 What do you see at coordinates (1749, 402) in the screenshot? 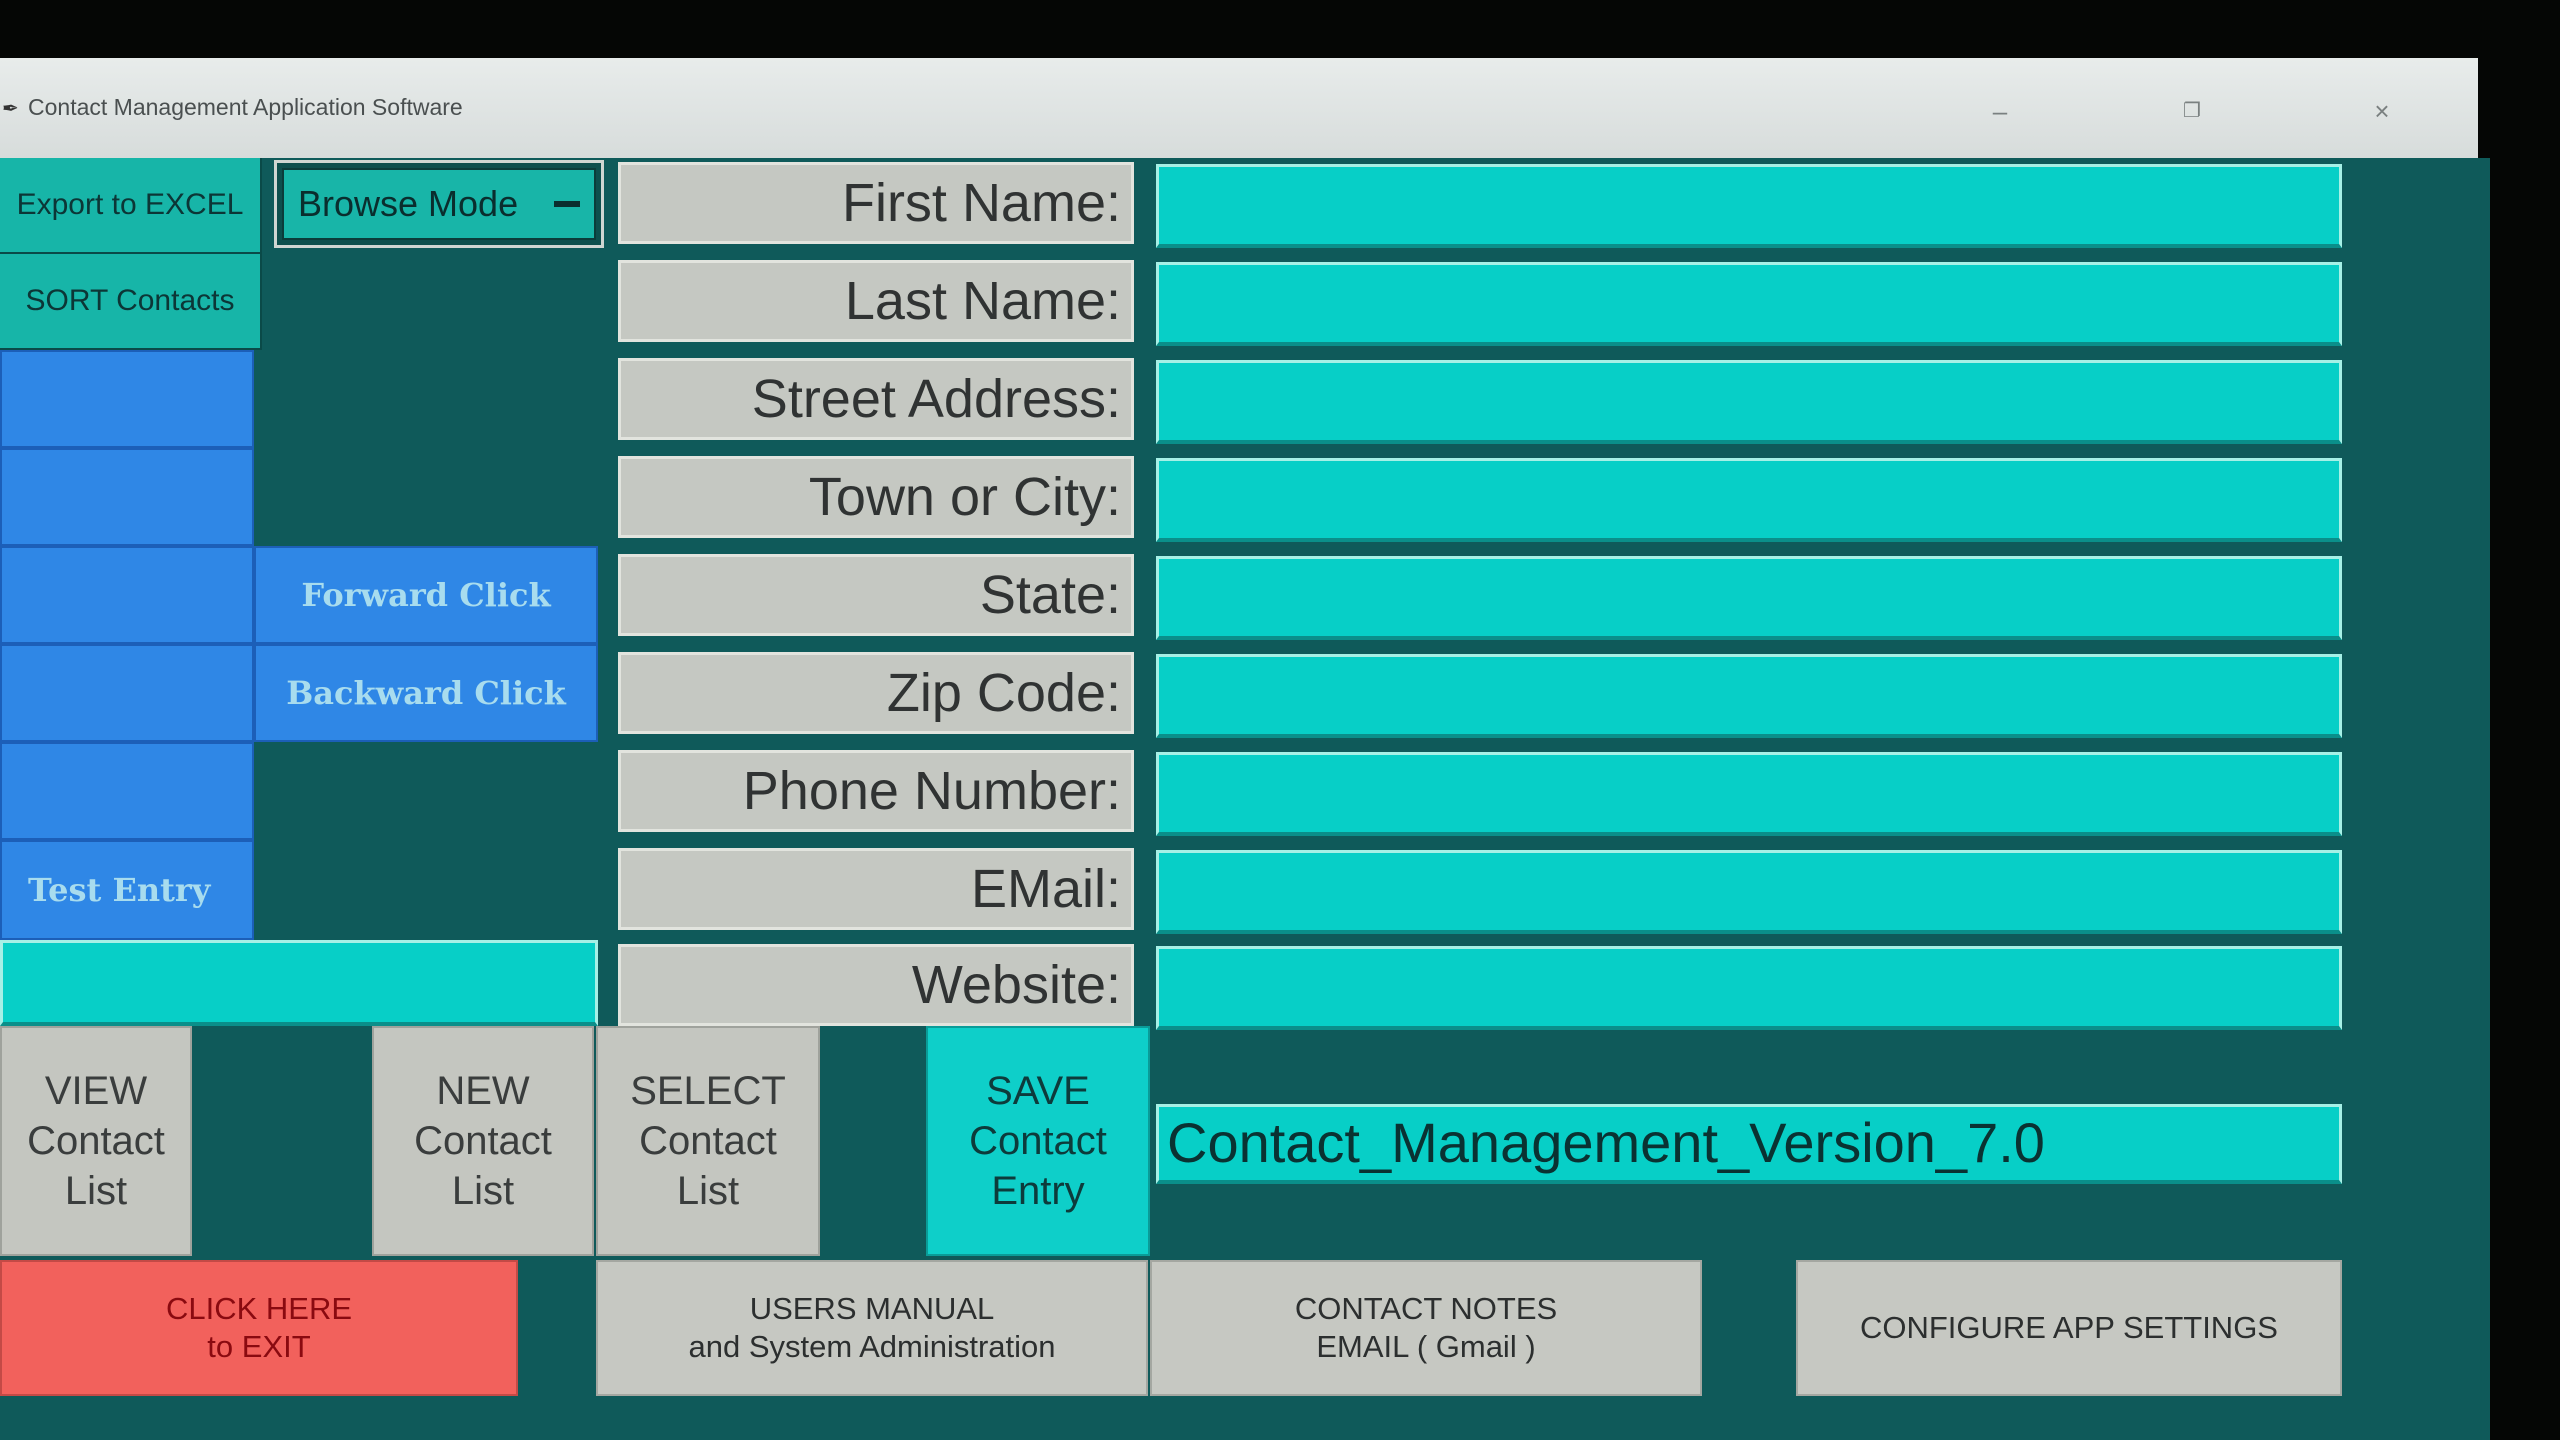
I see `street-address-field` at bounding box center [1749, 402].